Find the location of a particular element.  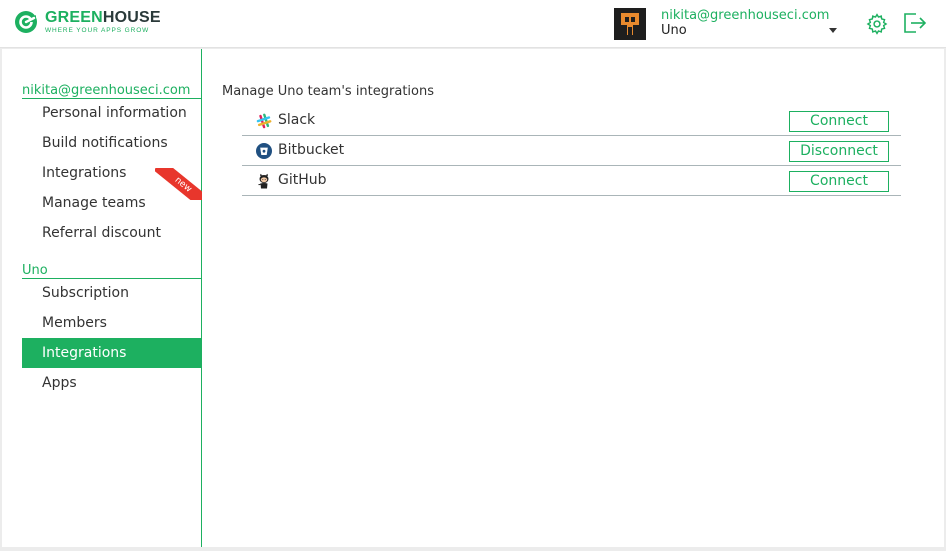

sidebar-item-personal-information: Personal information is located at coordinates (111, 113).